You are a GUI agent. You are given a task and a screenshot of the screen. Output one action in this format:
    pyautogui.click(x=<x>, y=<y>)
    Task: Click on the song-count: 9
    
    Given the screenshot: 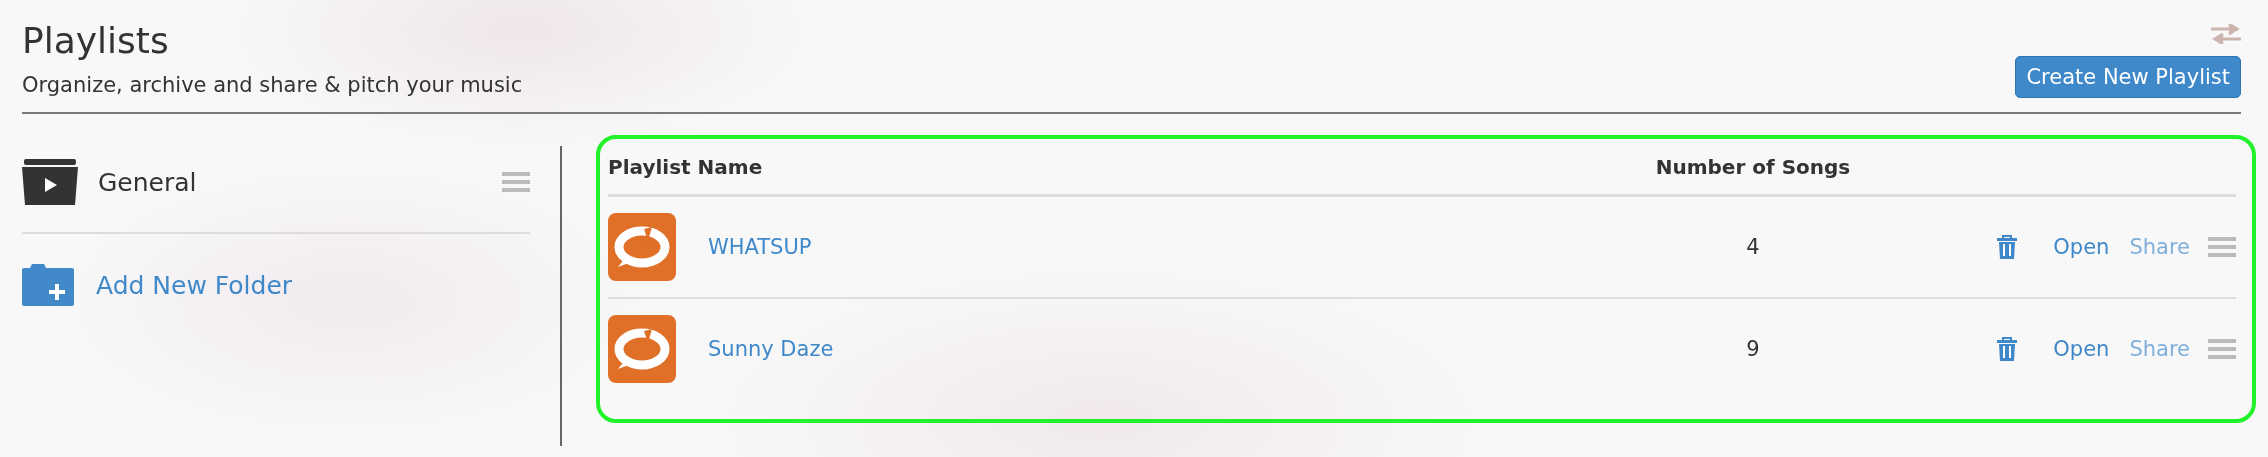 What is the action you would take?
    pyautogui.click(x=1753, y=349)
    